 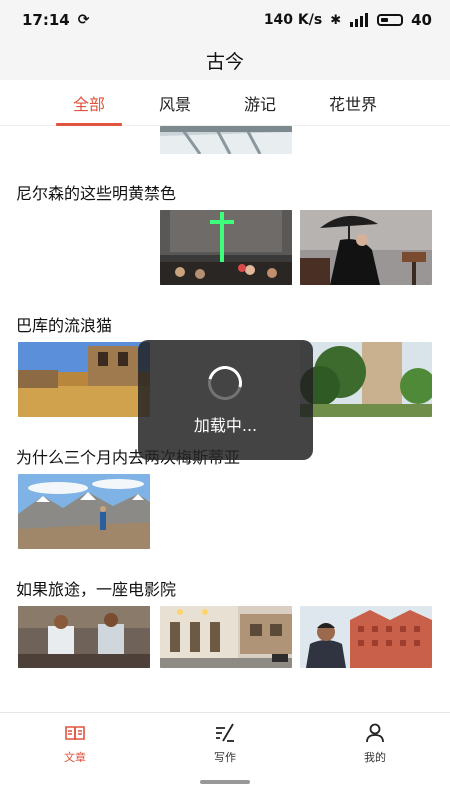 What do you see at coordinates (75, 733) in the screenshot?
I see `book-icon` at bounding box center [75, 733].